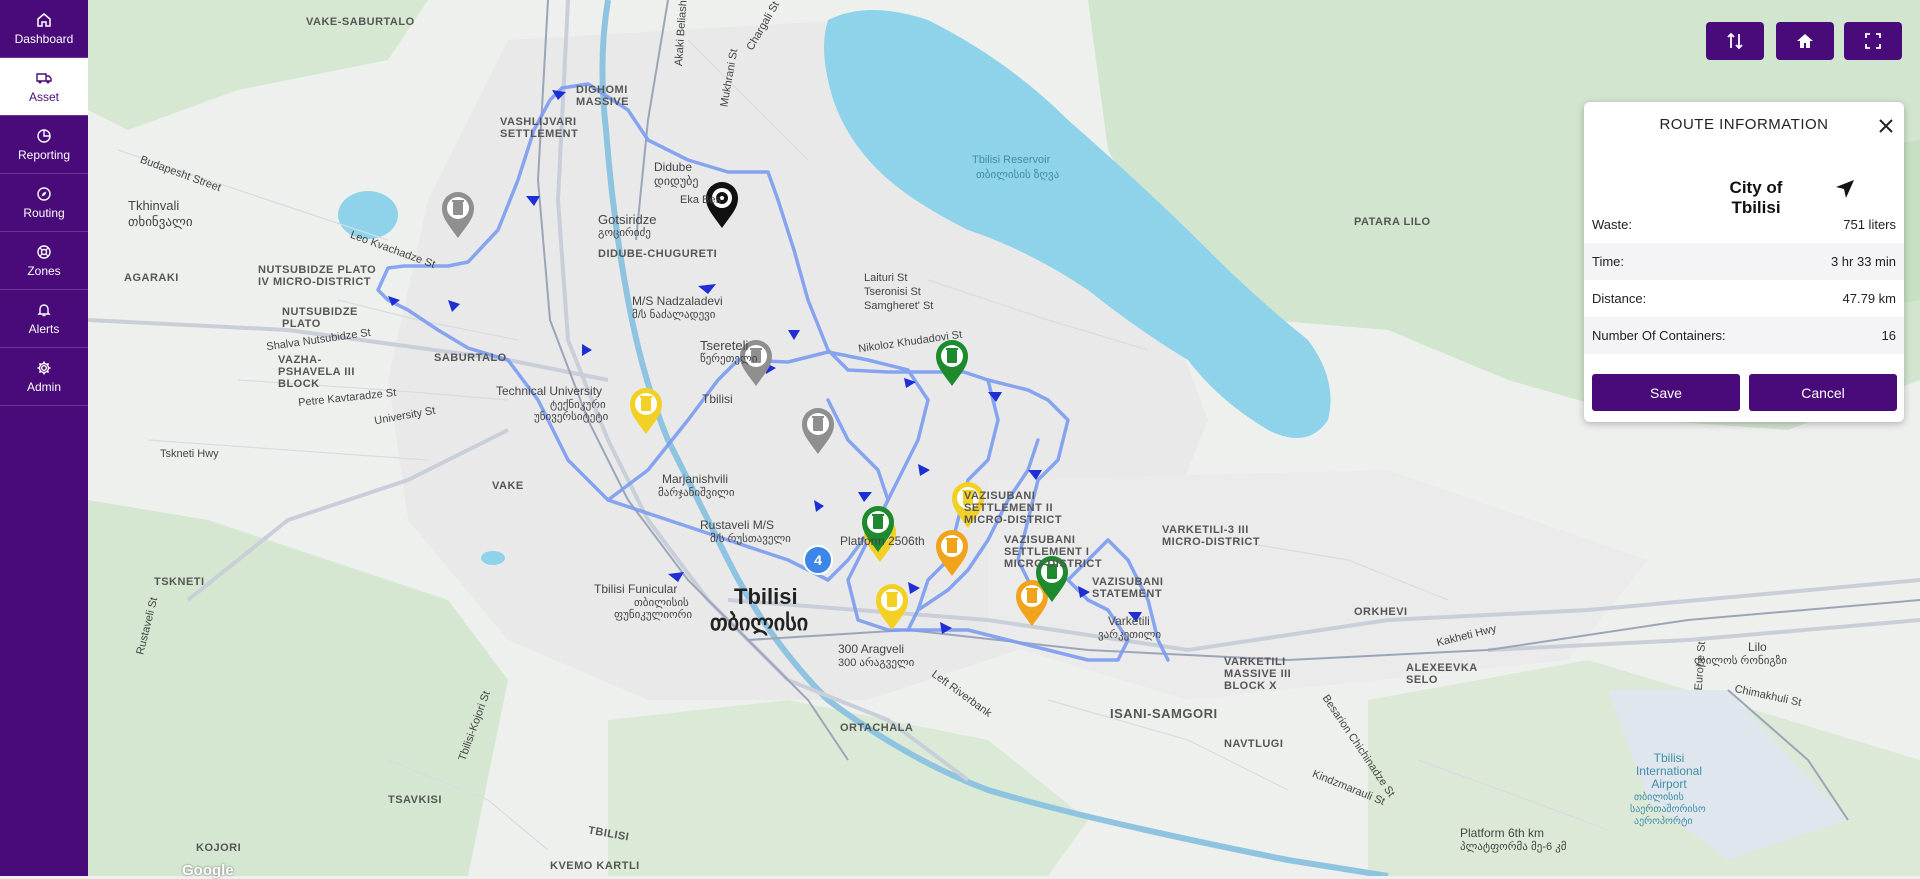 Image resolution: width=1920 pixels, height=879 pixels. What do you see at coordinates (877, 728) in the screenshot?
I see `map-label: ORTACHALA` at bounding box center [877, 728].